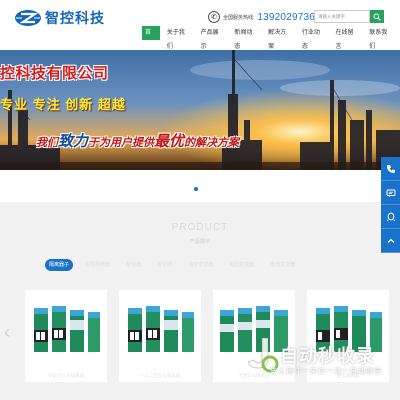 The height and width of the screenshot is (400, 400). Describe the element at coordinates (280, 38) in the screenshot. I see `nav-solutions: 解决方案` at that location.